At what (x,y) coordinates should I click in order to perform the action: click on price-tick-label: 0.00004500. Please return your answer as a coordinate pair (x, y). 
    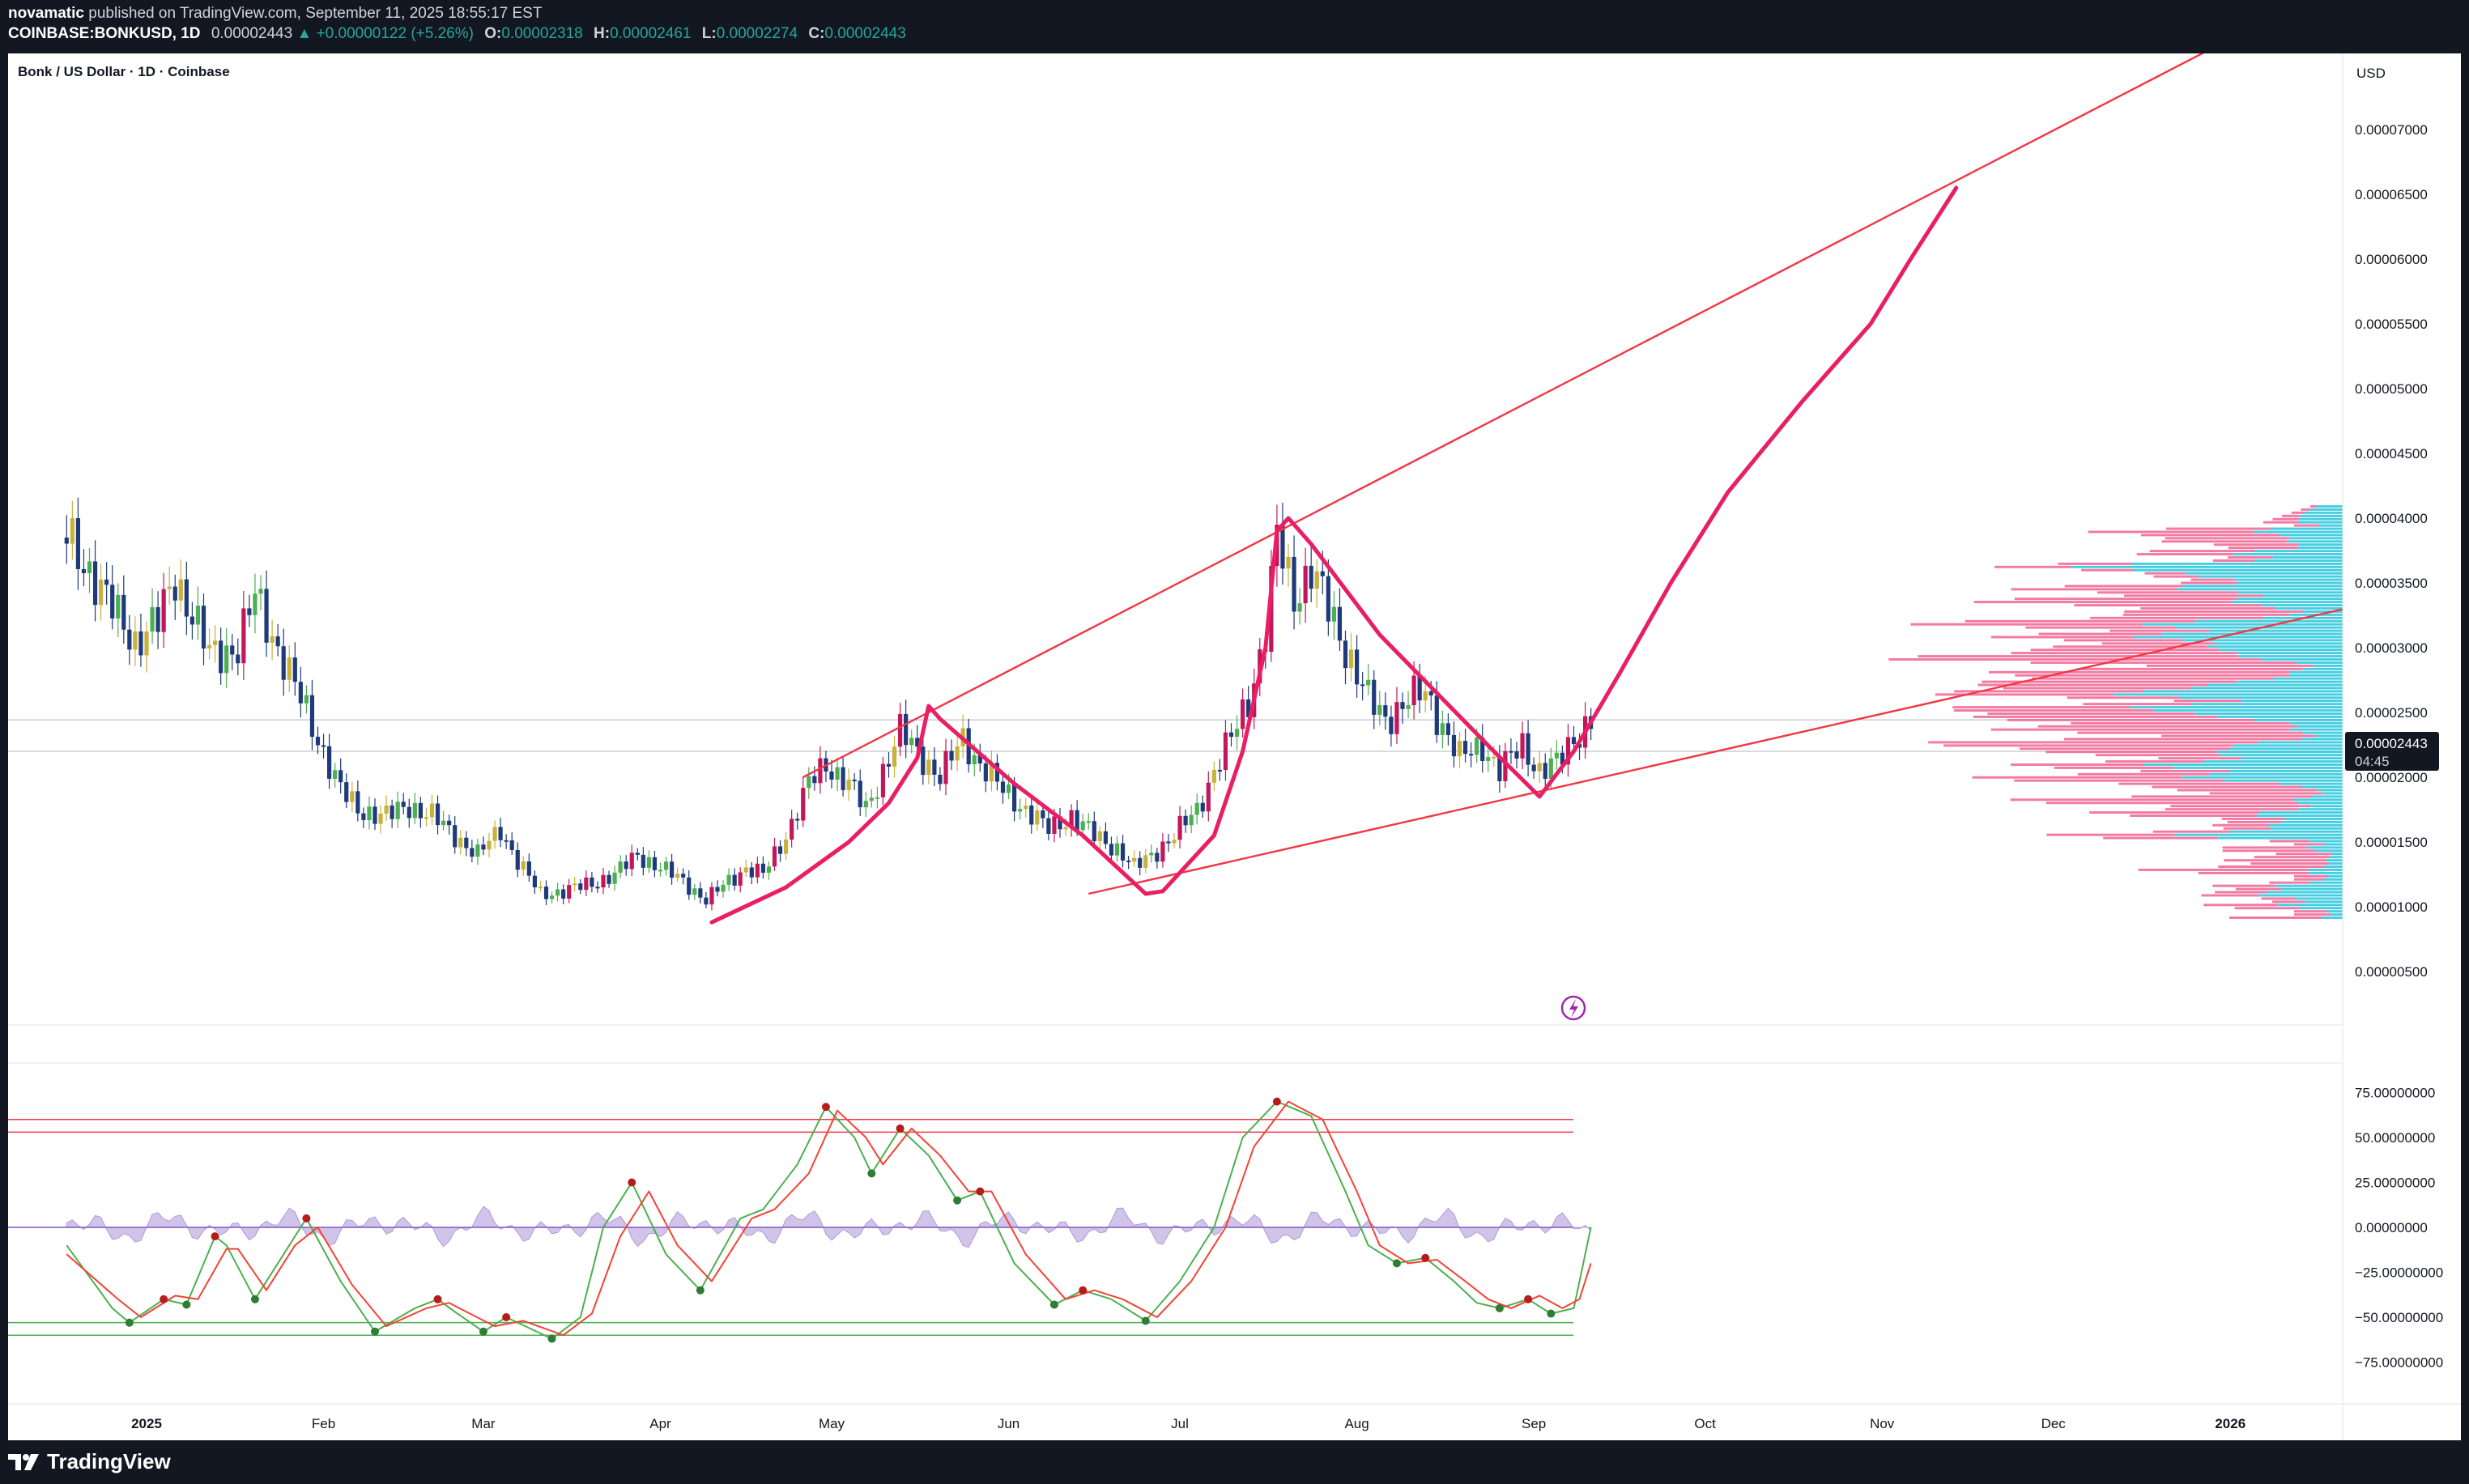
    Looking at the image, I should click on (2391, 453).